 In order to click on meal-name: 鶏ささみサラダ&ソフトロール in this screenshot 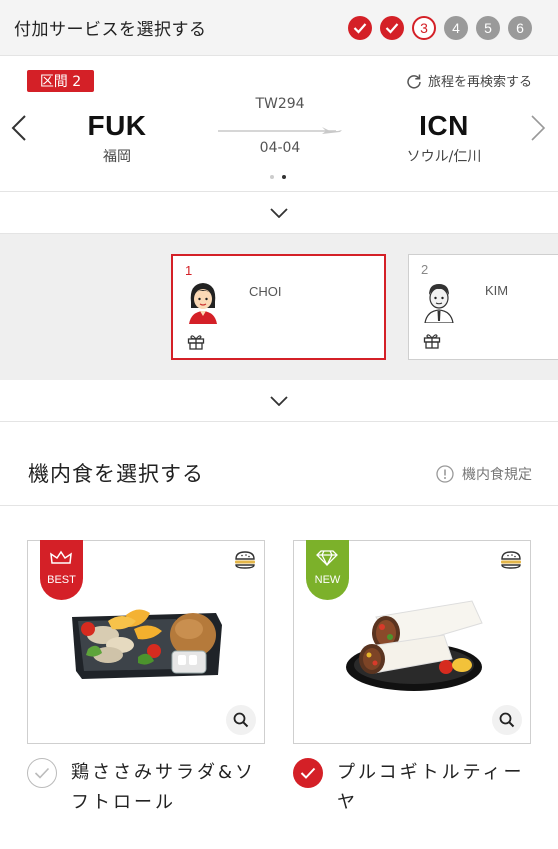, I will do `click(164, 787)`.